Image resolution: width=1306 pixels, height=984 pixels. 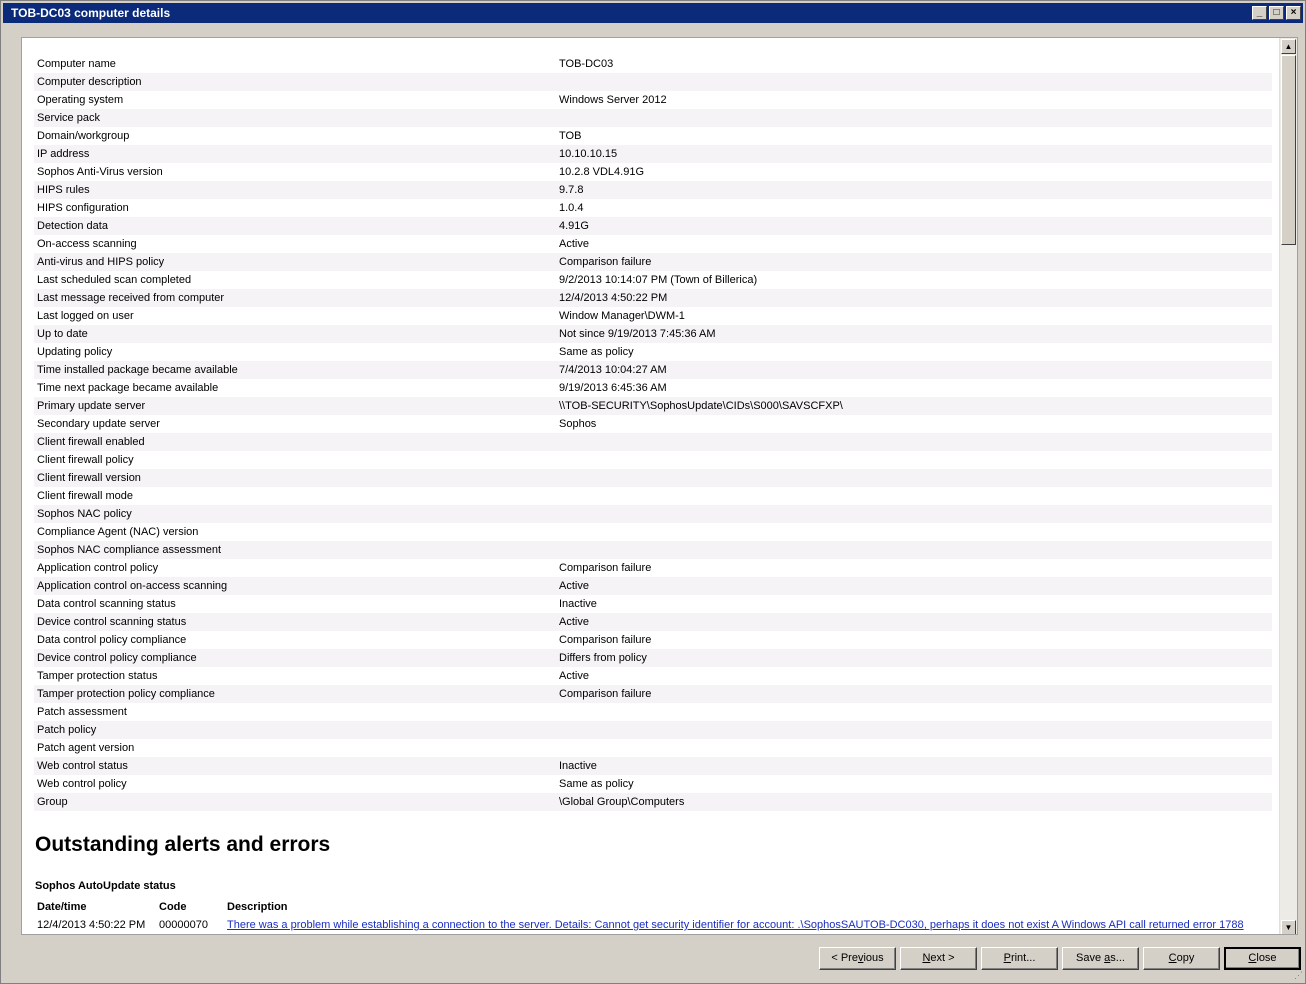 What do you see at coordinates (1293, 13) in the screenshot?
I see `close-window-button: ×` at bounding box center [1293, 13].